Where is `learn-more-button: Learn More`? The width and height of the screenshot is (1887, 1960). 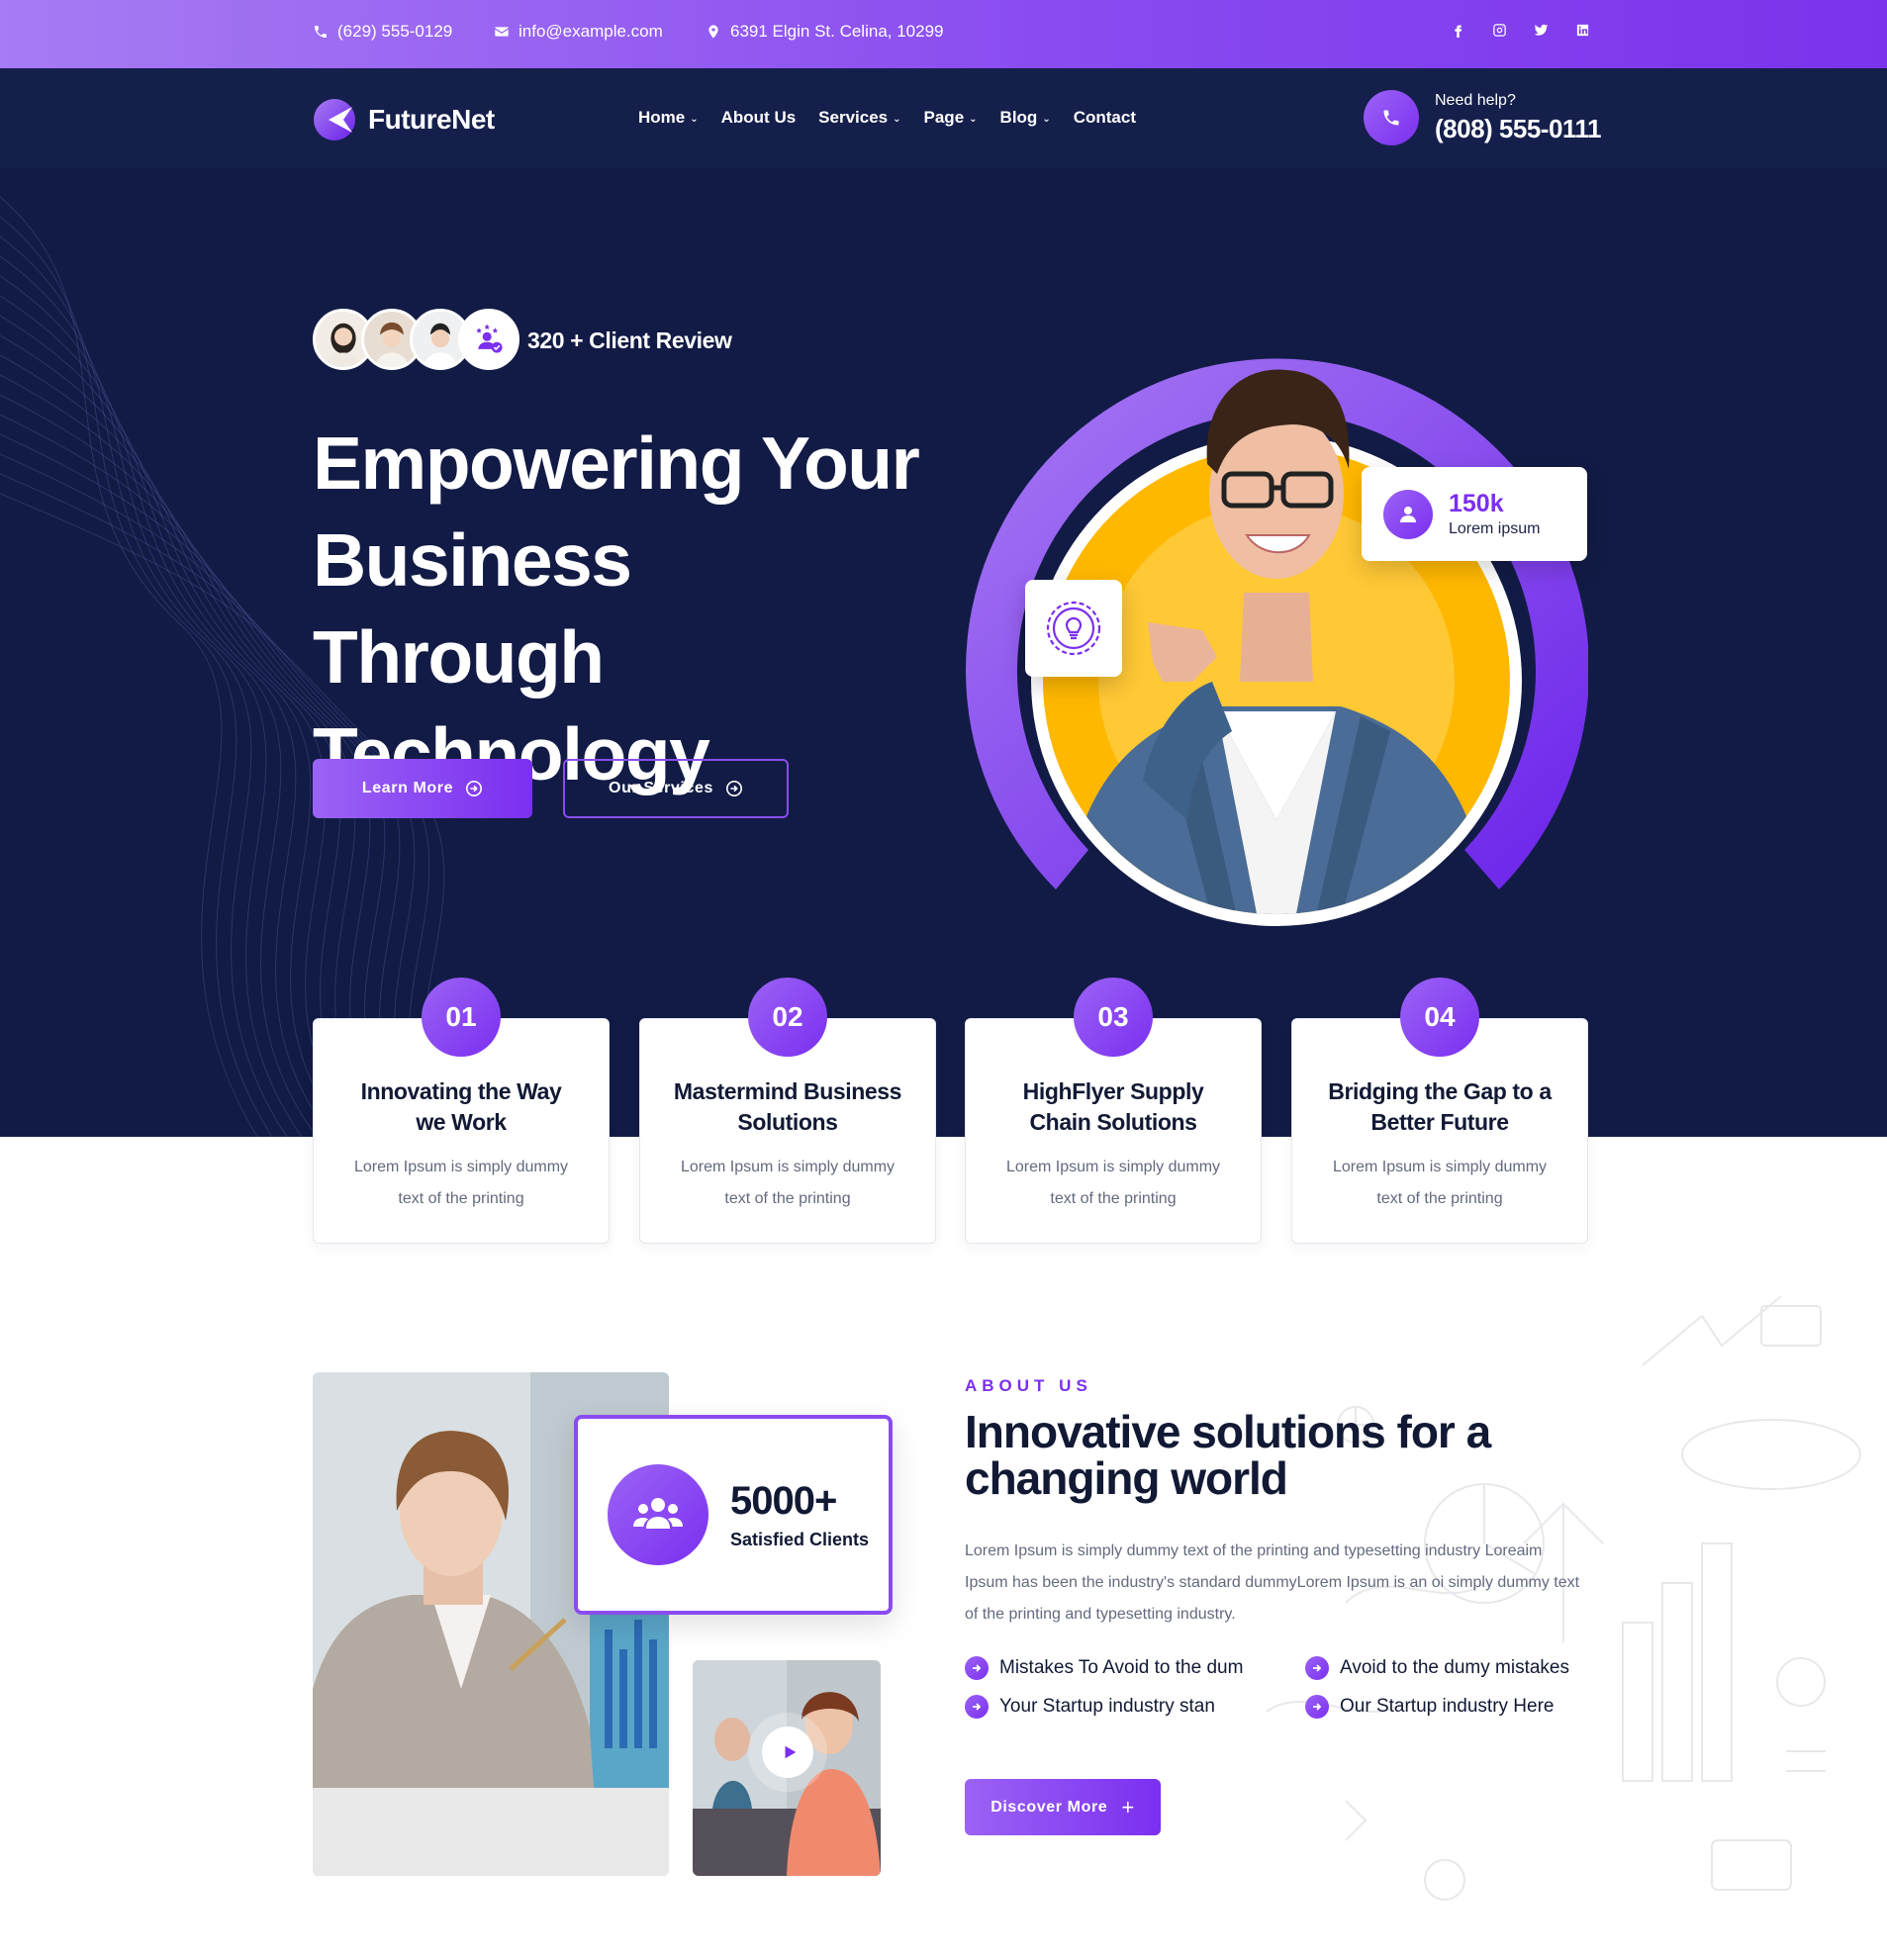
learn-more-button: Learn More is located at coordinates (422, 788).